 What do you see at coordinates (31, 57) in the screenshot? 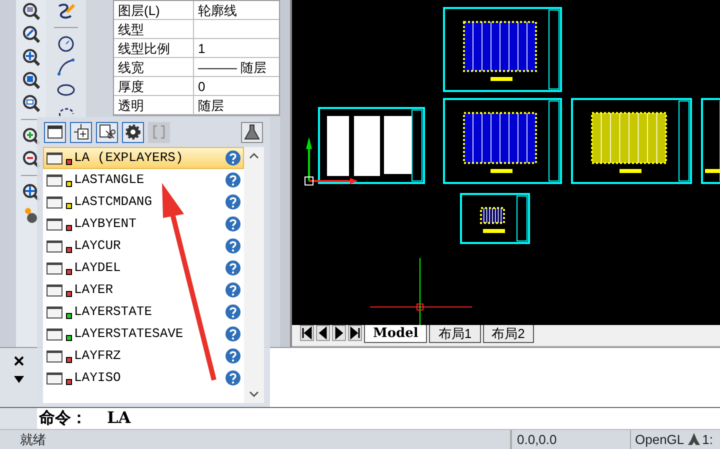
I see `zoom-in-icon` at bounding box center [31, 57].